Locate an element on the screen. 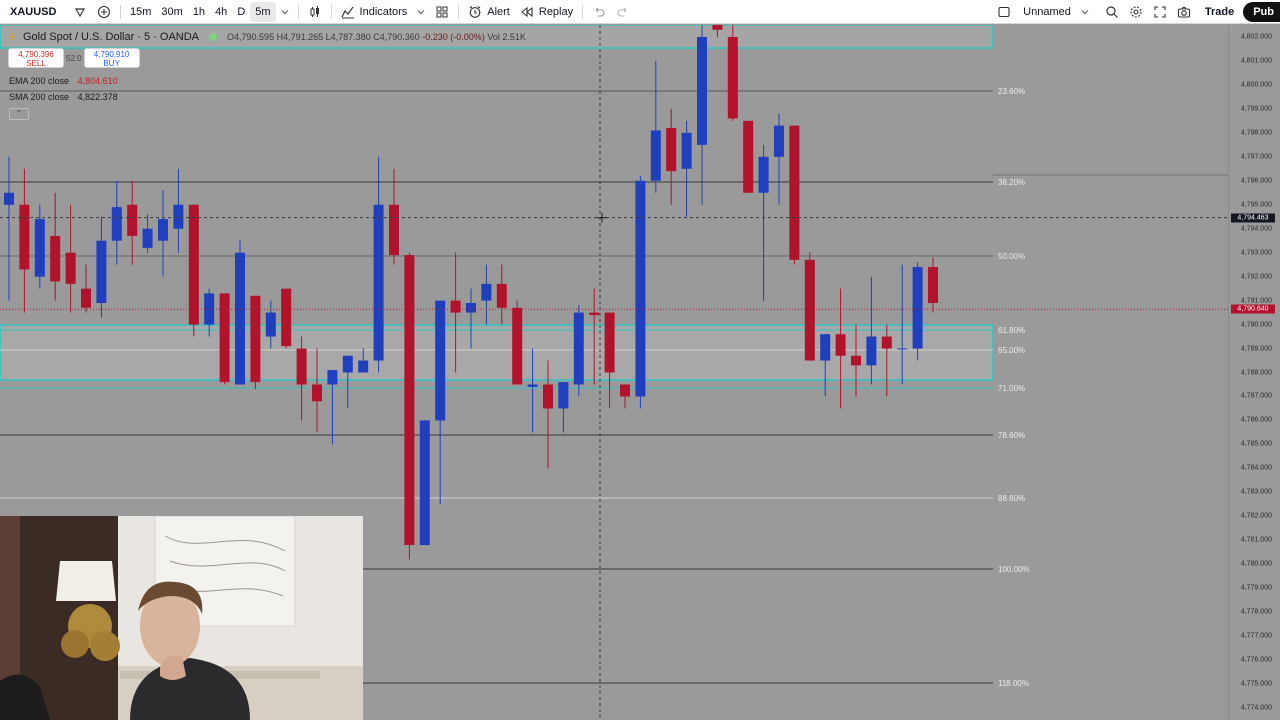 Image resolution: width=1280 pixels, height=720 pixels. buy-label: BUY is located at coordinates (111, 63).